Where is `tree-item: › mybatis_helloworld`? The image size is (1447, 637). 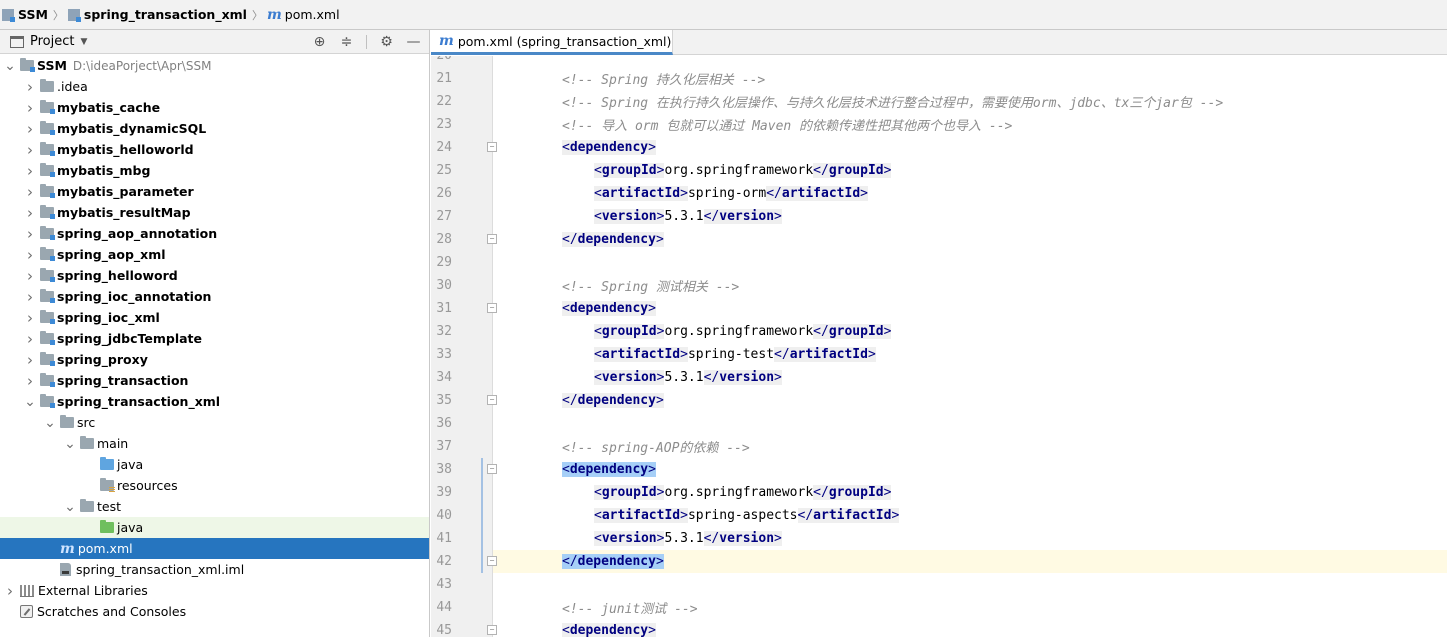
tree-item: › mybatis_helloworld is located at coordinates (214, 149).